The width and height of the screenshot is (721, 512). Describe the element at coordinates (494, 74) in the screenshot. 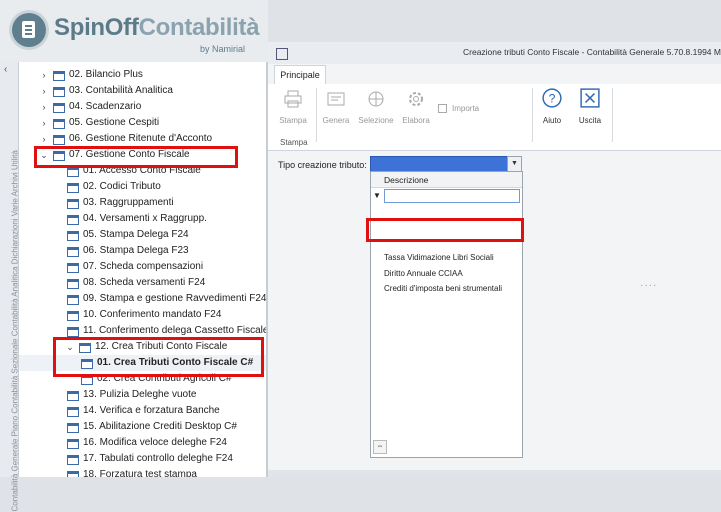

I see `ribbon-tabs` at that location.